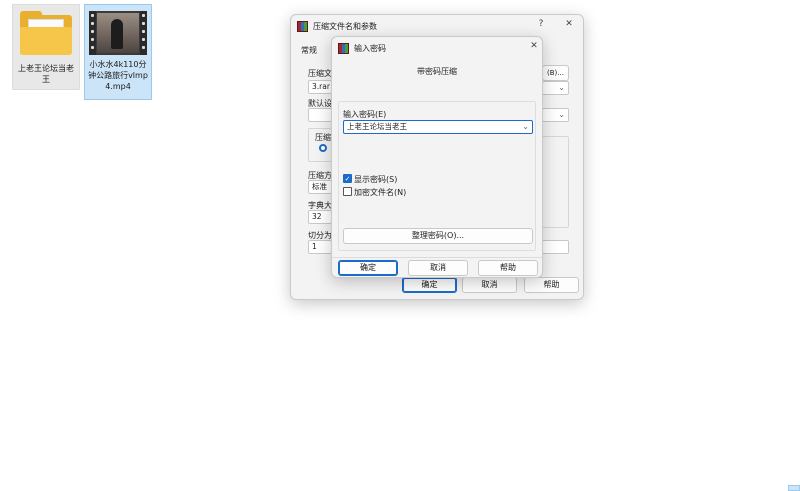  Describe the element at coordinates (118, 75) in the screenshot. I see `video-file-label: 小水水4k110分钟公路旅行vlmp4.mp4` at that location.